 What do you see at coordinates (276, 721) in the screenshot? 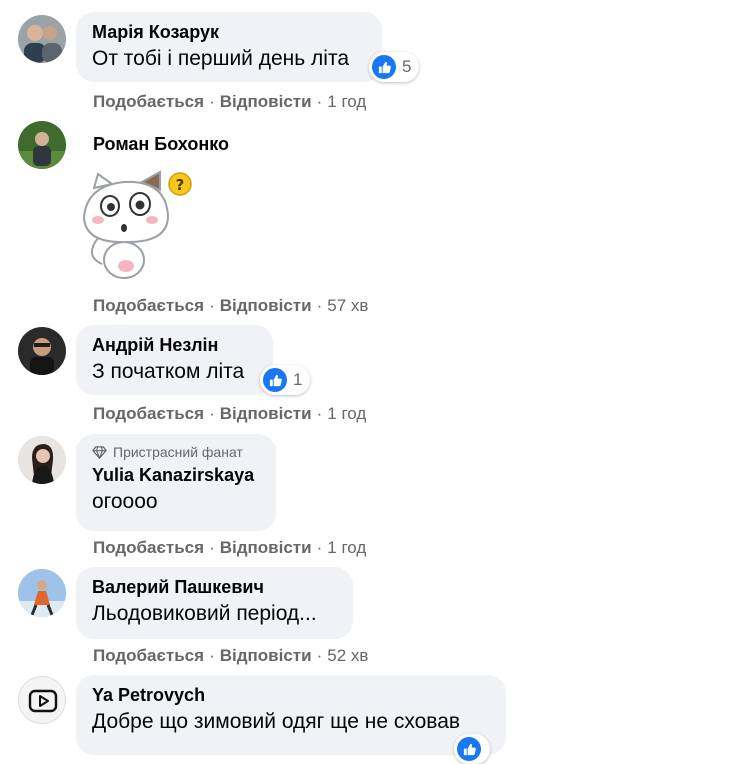
I see `comment-text: Добре що зимовий одяг ще не сховав` at bounding box center [276, 721].